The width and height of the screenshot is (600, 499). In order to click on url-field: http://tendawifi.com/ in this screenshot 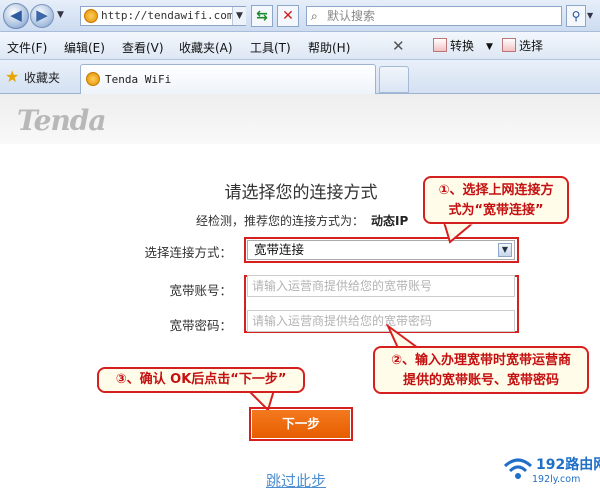, I will do `click(163, 16)`.